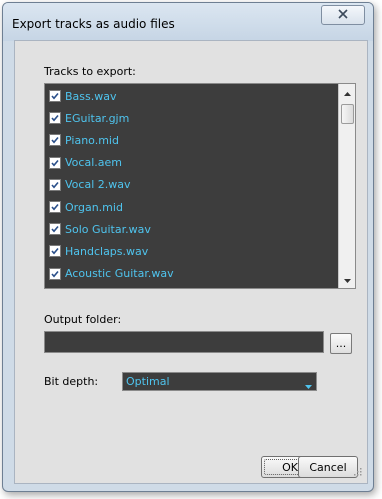 Image resolution: width=382 pixels, height=499 pixels. I want to click on track-name: Acoustic Guitar.wav, so click(119, 274).